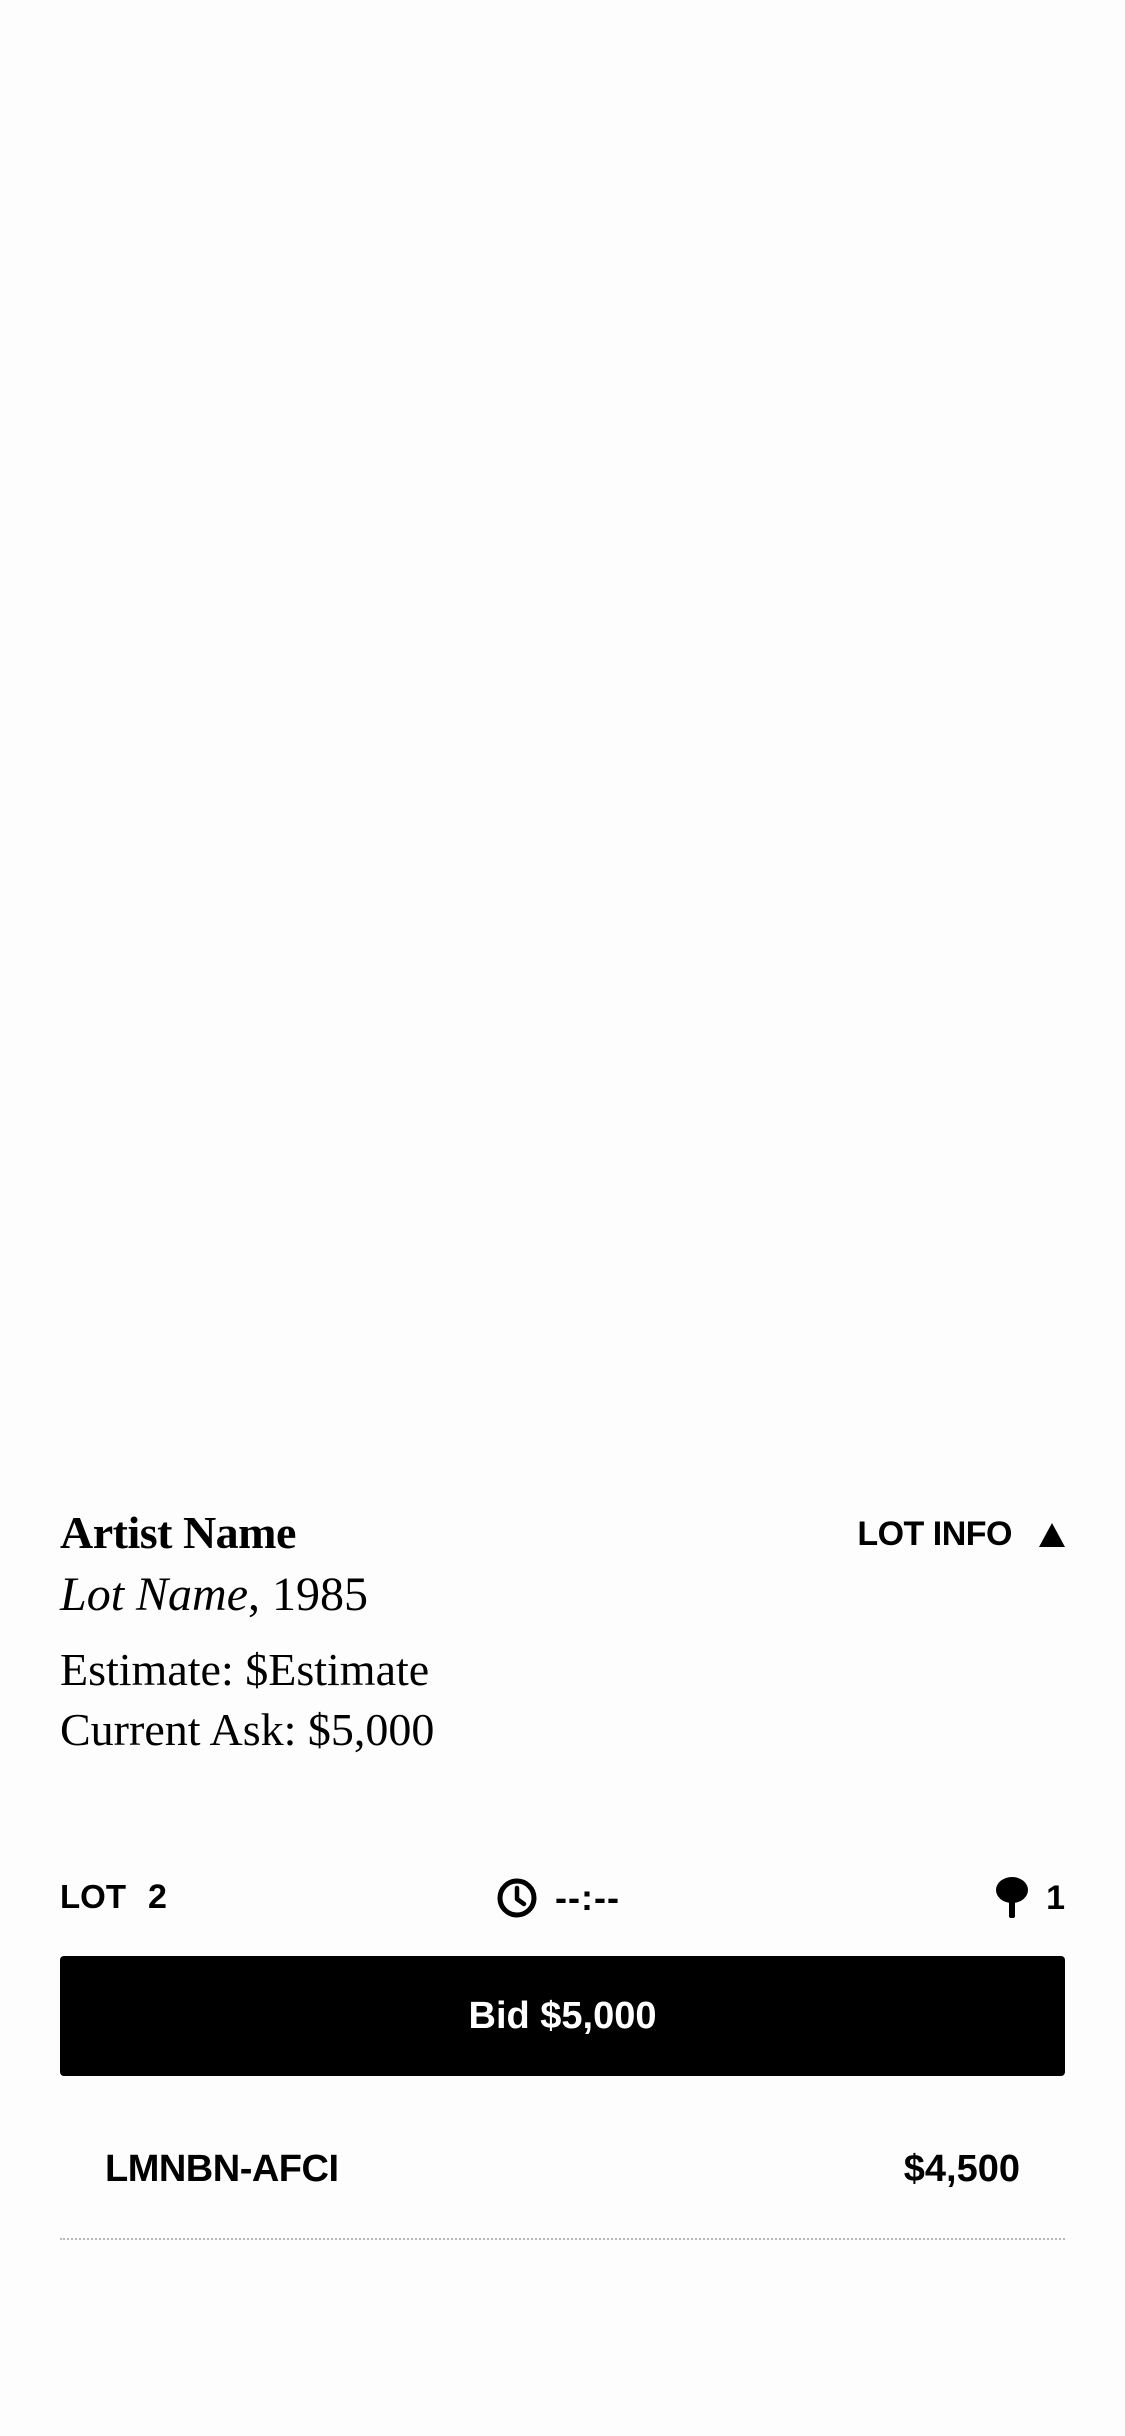 Image resolution: width=1125 pixels, height=2436 pixels. I want to click on bid-amount: $4,500, so click(961, 2169).